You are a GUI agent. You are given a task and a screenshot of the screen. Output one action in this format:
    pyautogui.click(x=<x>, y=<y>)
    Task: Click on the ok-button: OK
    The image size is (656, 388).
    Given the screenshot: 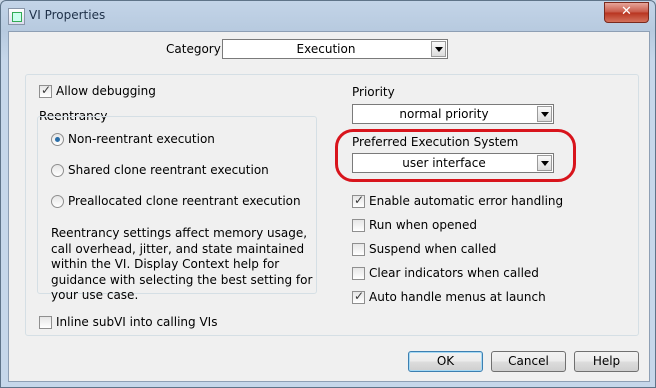 What is the action you would take?
    pyautogui.click(x=445, y=361)
    